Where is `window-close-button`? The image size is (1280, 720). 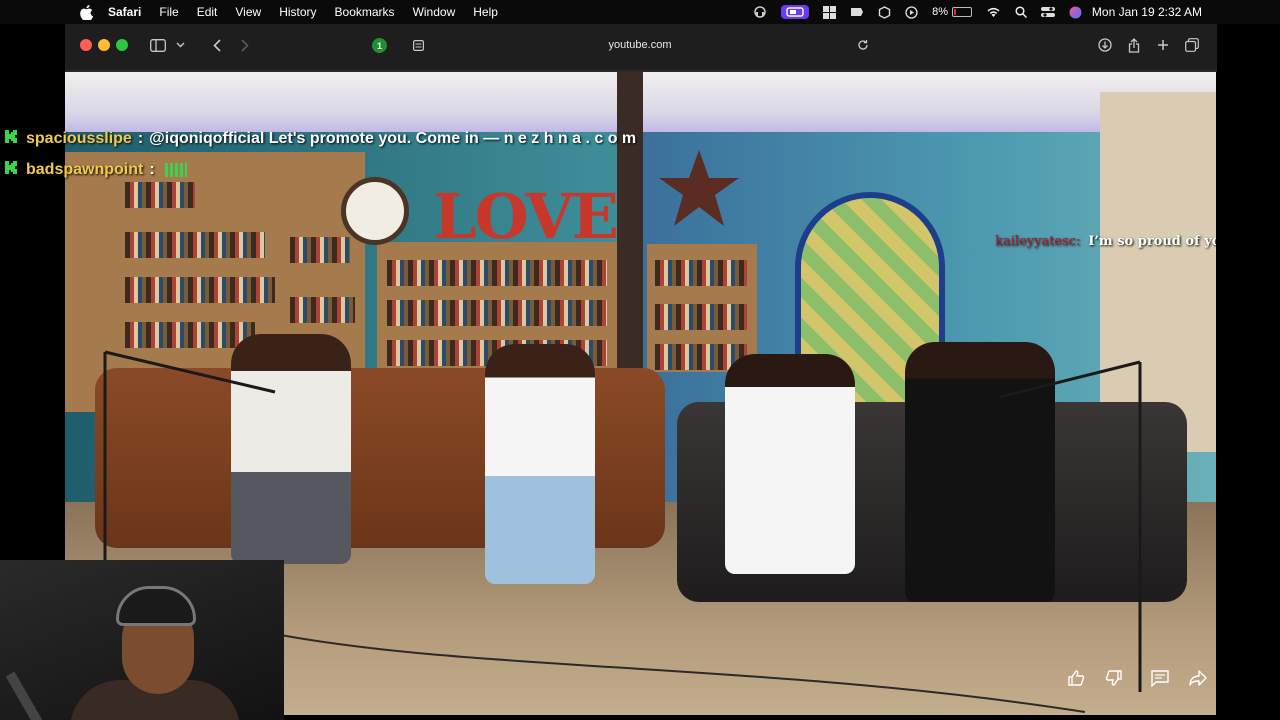 window-close-button is located at coordinates (86, 45).